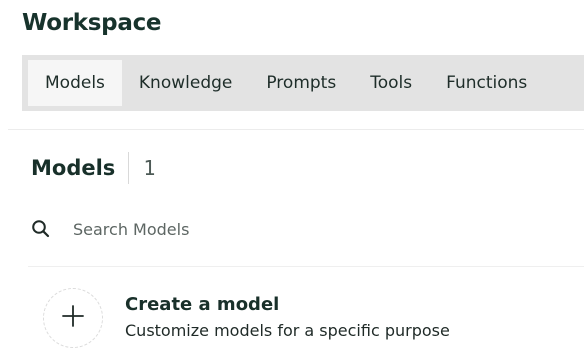  I want to click on create-model-icon-circle, so click(73, 318).